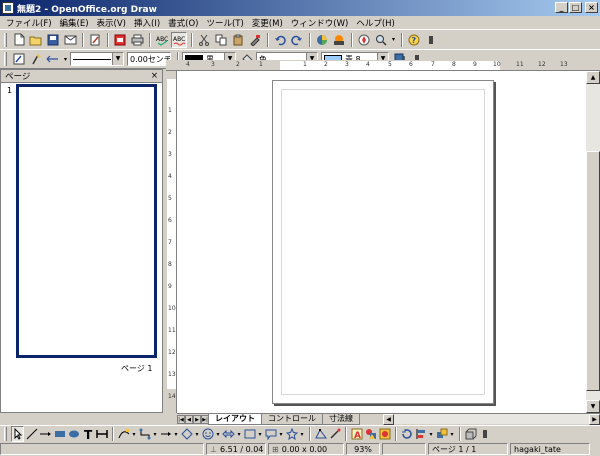 The image size is (600, 456). What do you see at coordinates (561, 7) in the screenshot?
I see `minimize-button: _` at bounding box center [561, 7].